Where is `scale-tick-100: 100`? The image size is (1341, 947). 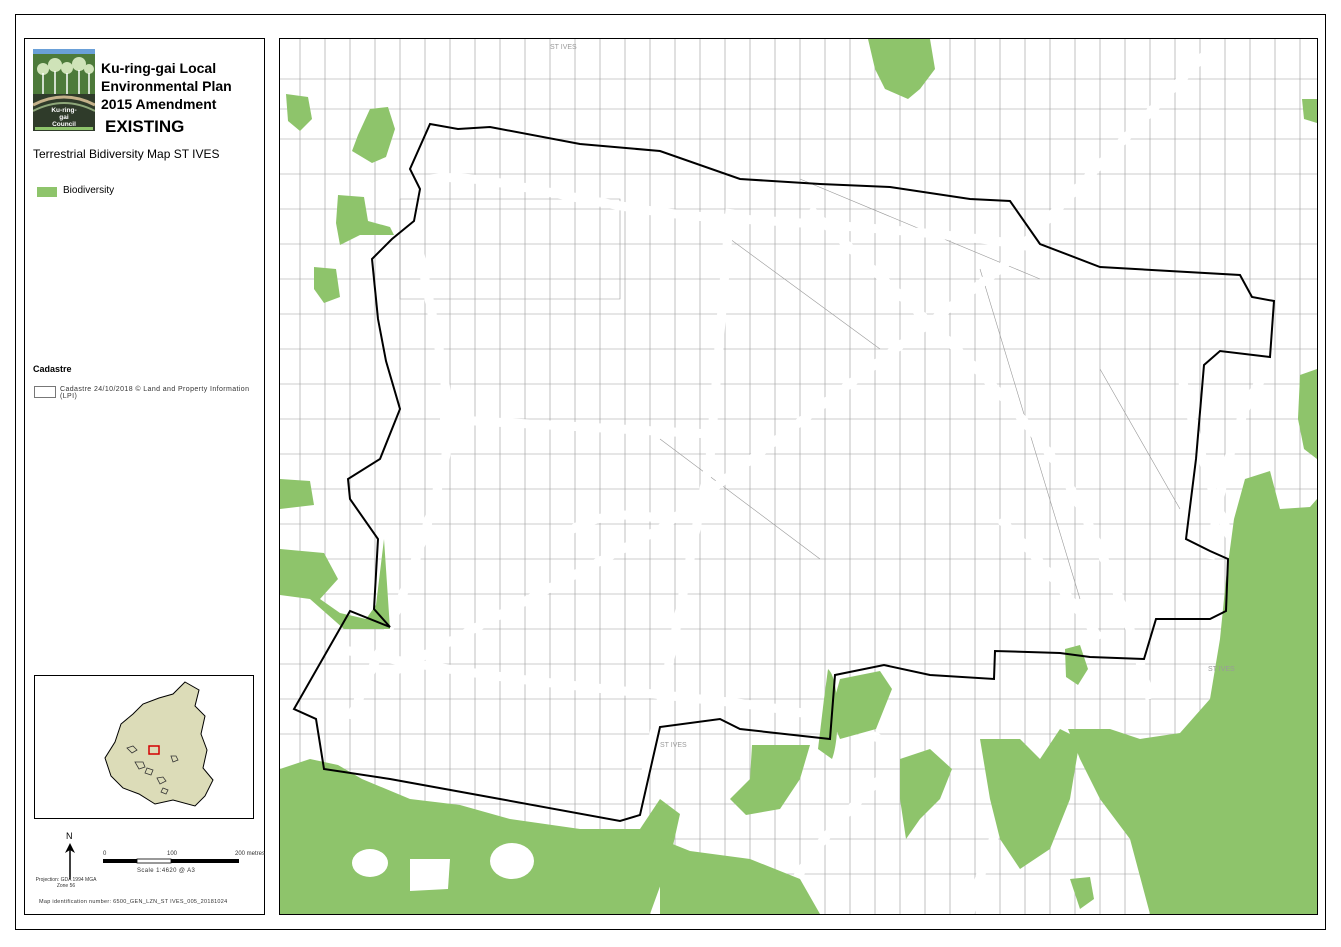 scale-tick-100: 100 is located at coordinates (172, 854).